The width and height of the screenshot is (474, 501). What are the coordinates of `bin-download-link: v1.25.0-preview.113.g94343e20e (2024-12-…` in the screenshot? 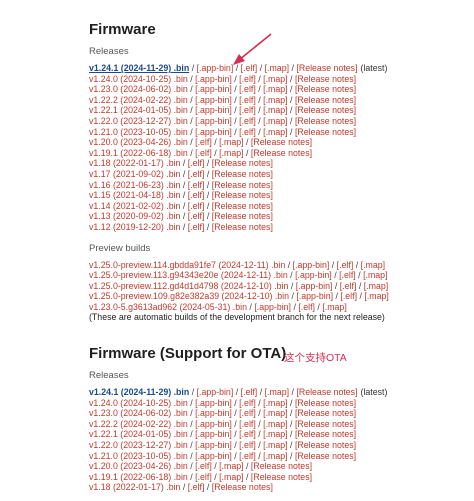 It's located at (188, 275).